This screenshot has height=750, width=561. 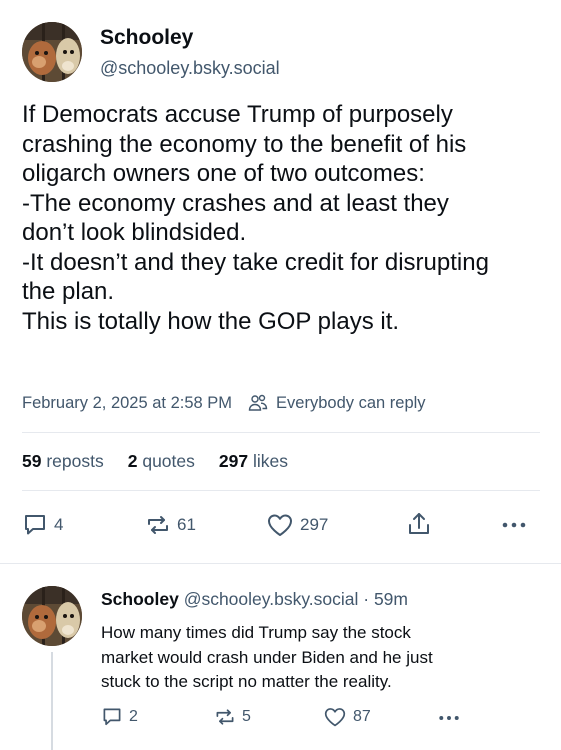 I want to click on post-text-line: If Democrats accuse Trump of purposely, so click(x=237, y=114).